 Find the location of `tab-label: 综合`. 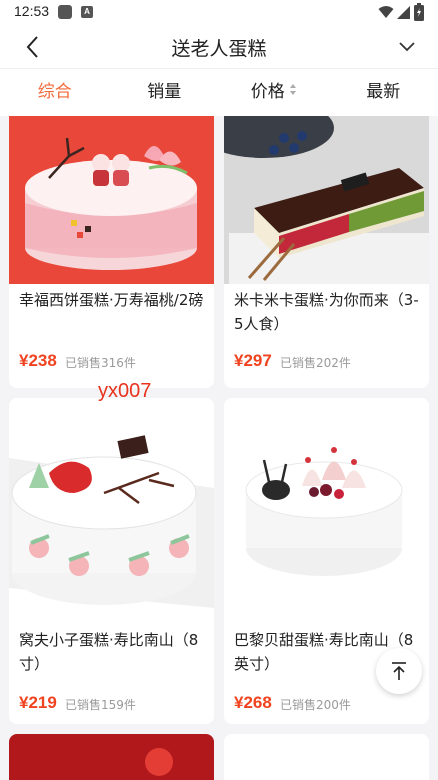

tab-label: 综合 is located at coordinates (54, 92).